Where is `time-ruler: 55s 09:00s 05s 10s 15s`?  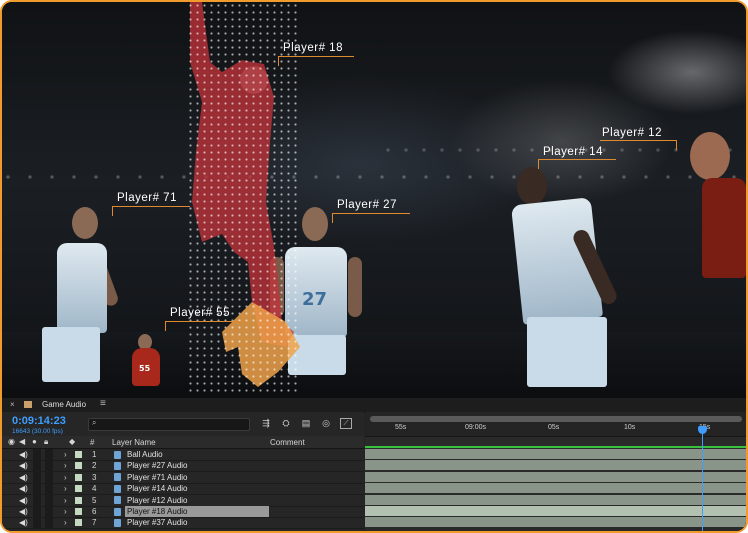 time-ruler: 55s 09:00s 05s 10s 15s is located at coordinates (555, 424).